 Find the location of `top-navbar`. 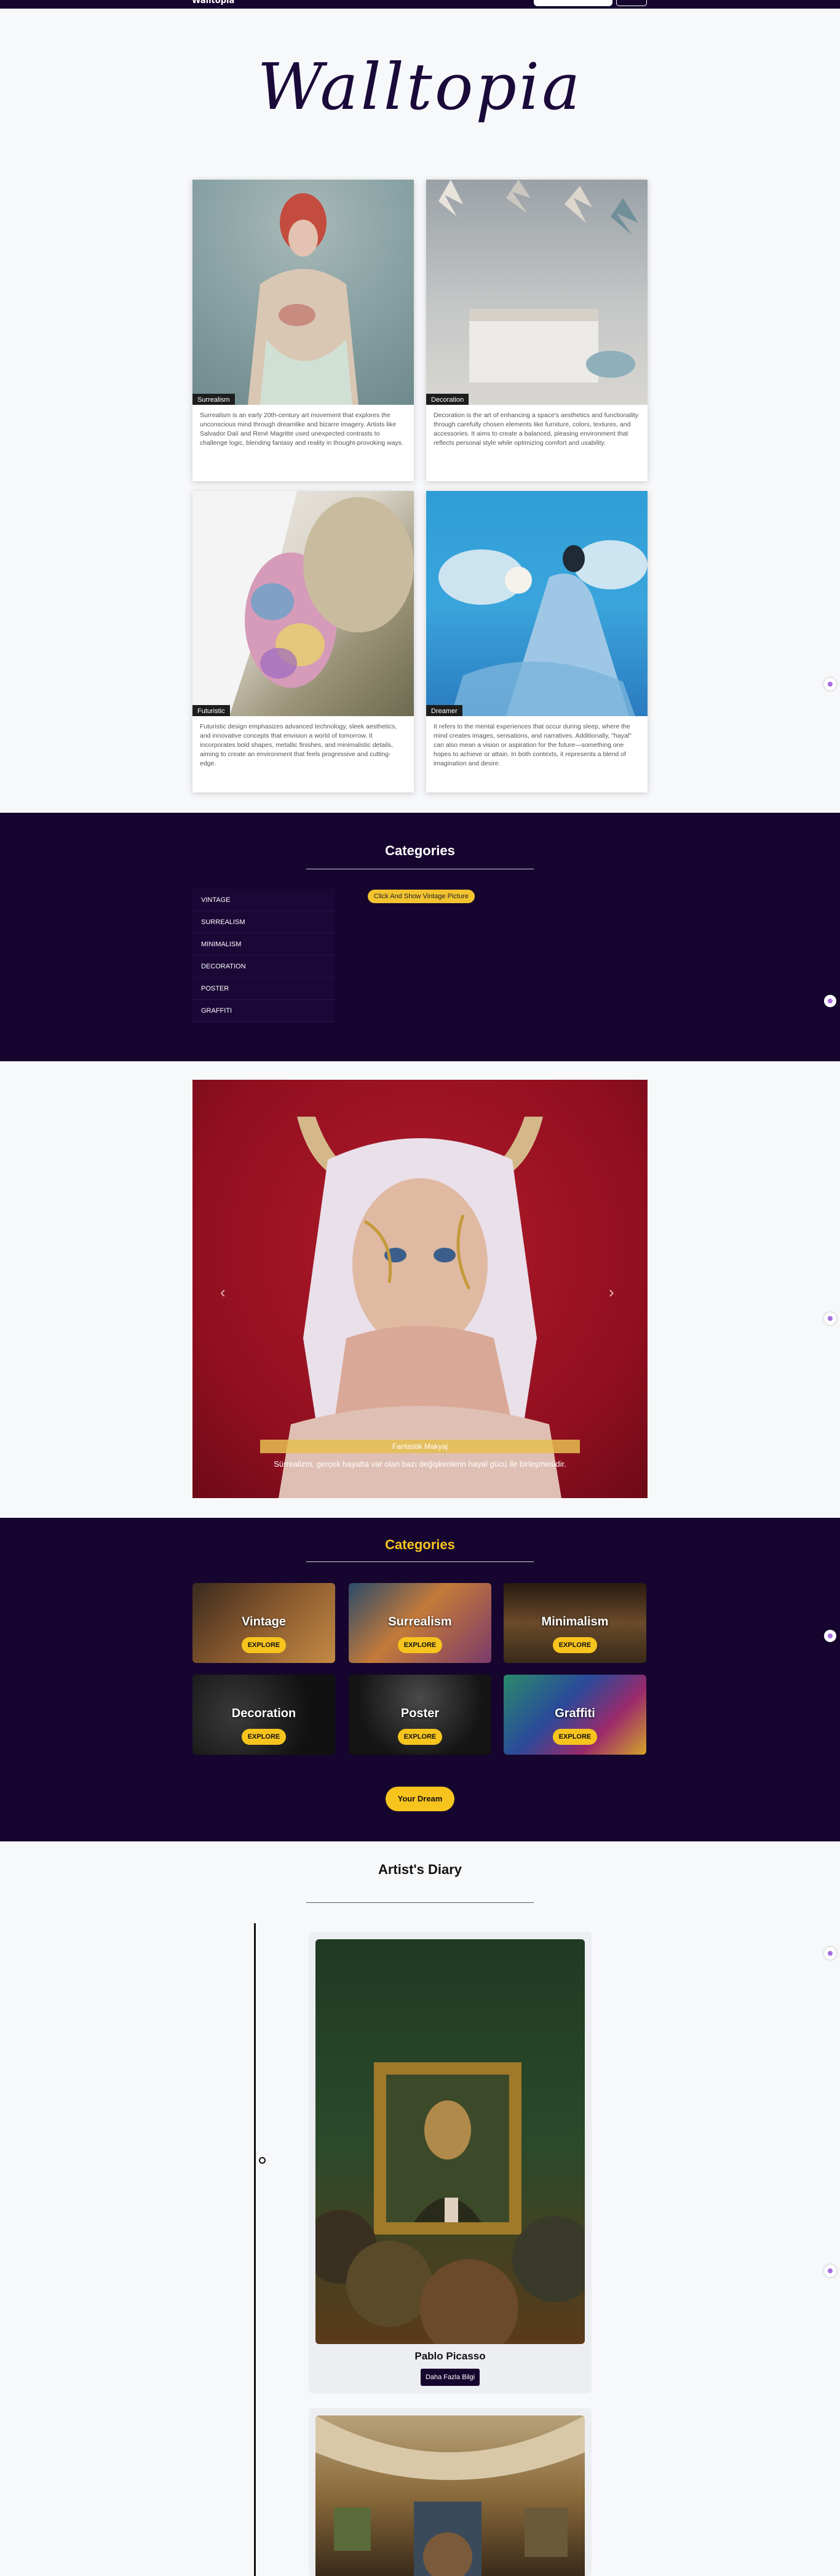

top-navbar is located at coordinates (420, 5).